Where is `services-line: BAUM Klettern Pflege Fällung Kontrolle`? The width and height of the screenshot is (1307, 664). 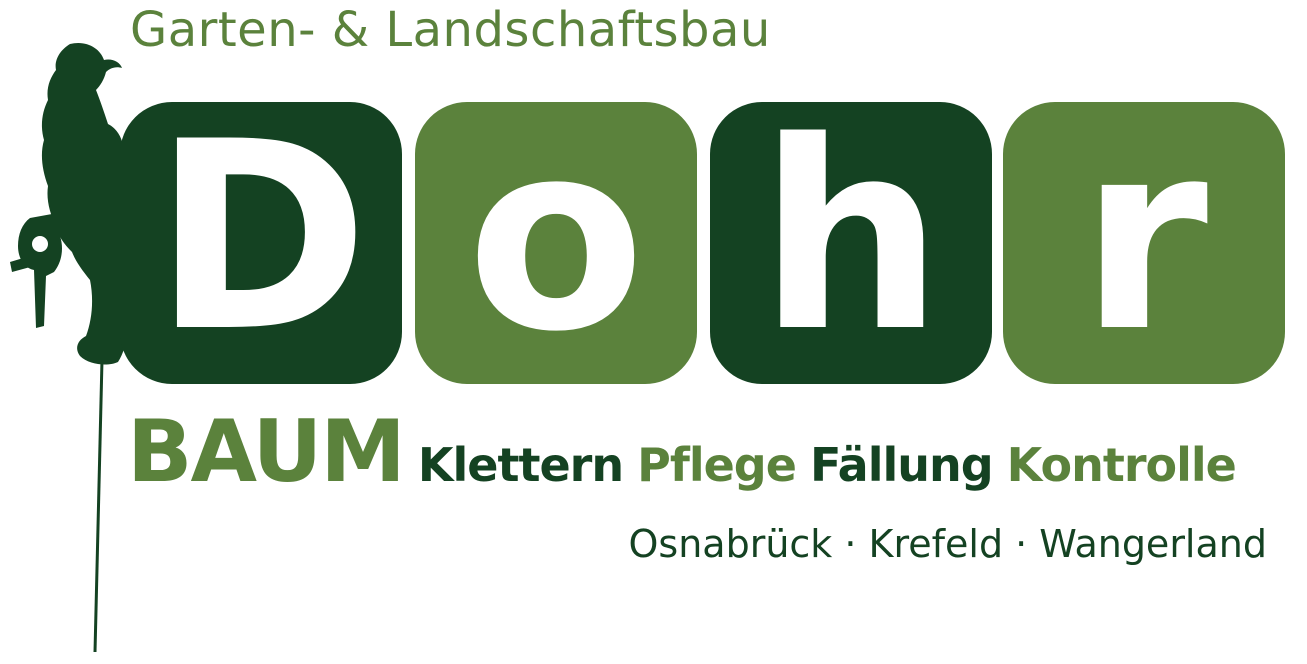 services-line: BAUM Klettern Pflege Fällung Kontrolle is located at coordinates (688, 452).